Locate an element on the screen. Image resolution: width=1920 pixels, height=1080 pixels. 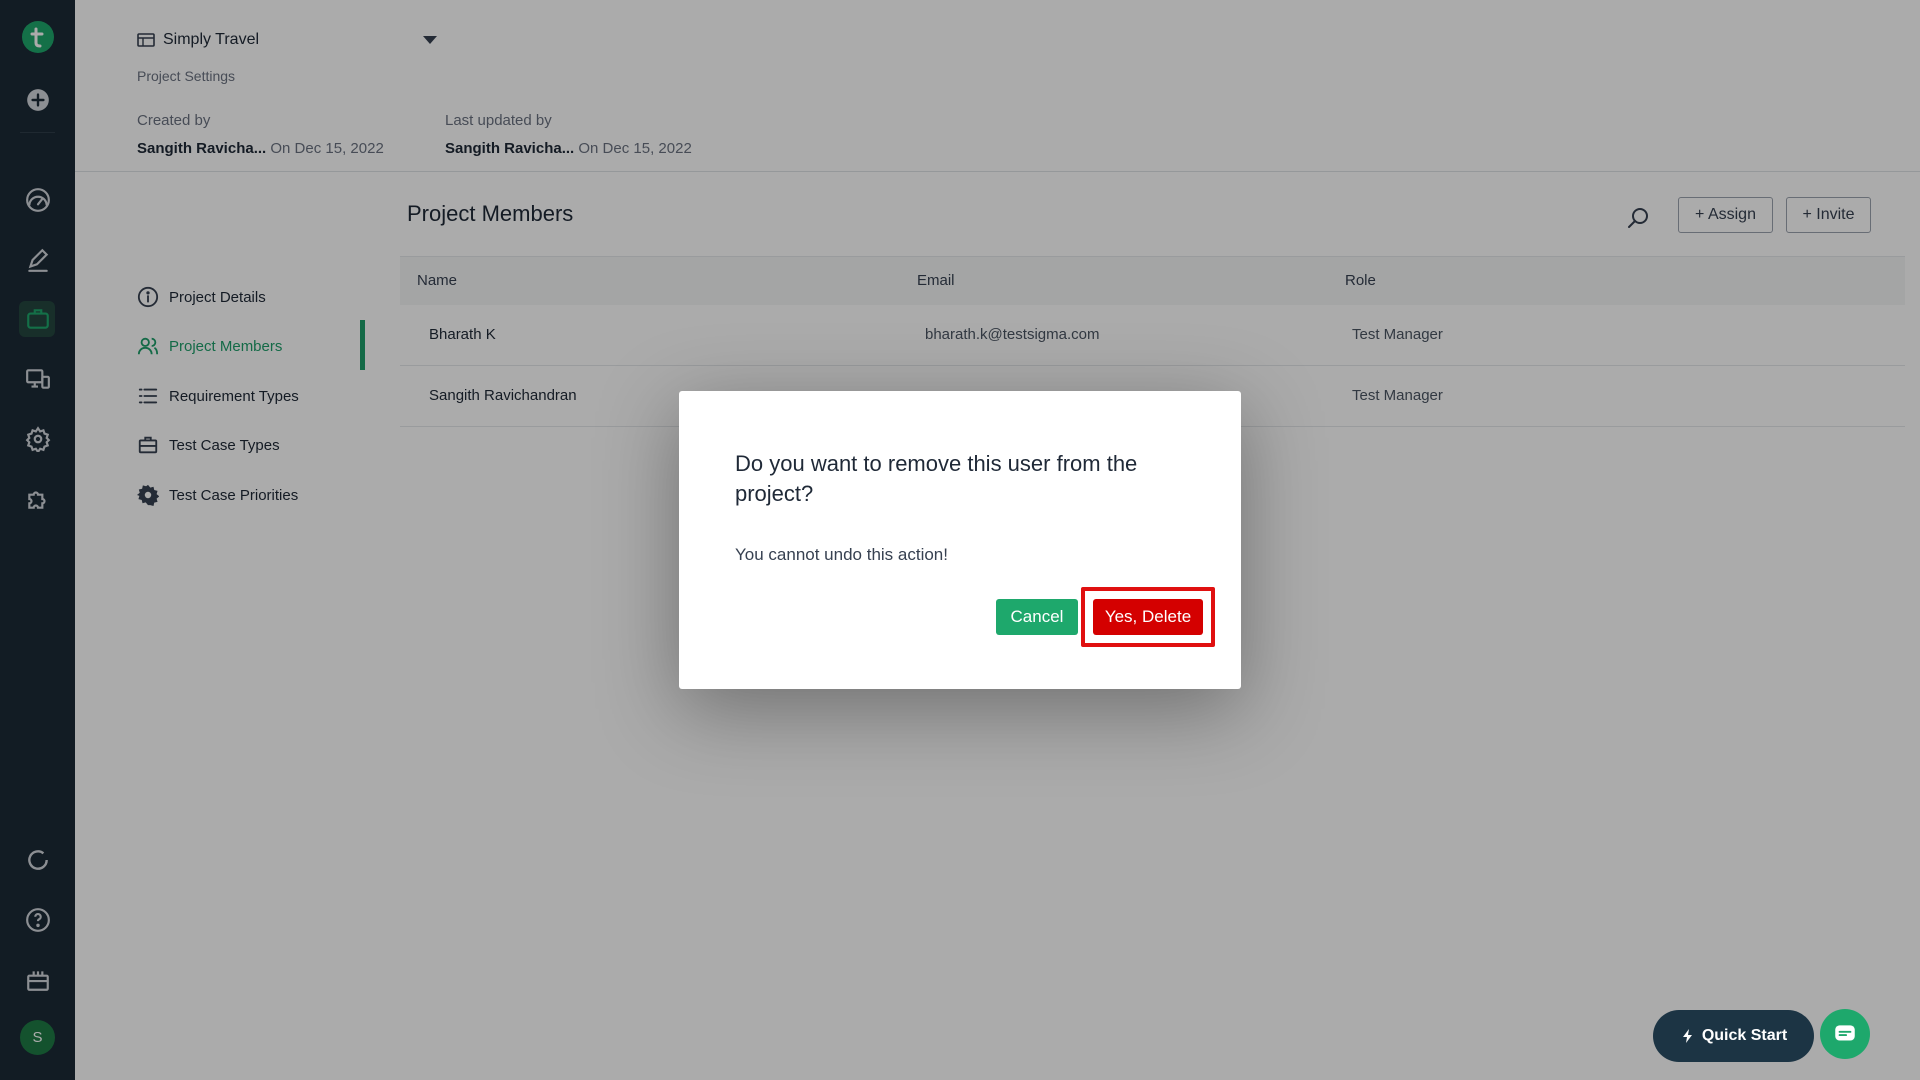
chat-button is located at coordinates (1845, 1034).